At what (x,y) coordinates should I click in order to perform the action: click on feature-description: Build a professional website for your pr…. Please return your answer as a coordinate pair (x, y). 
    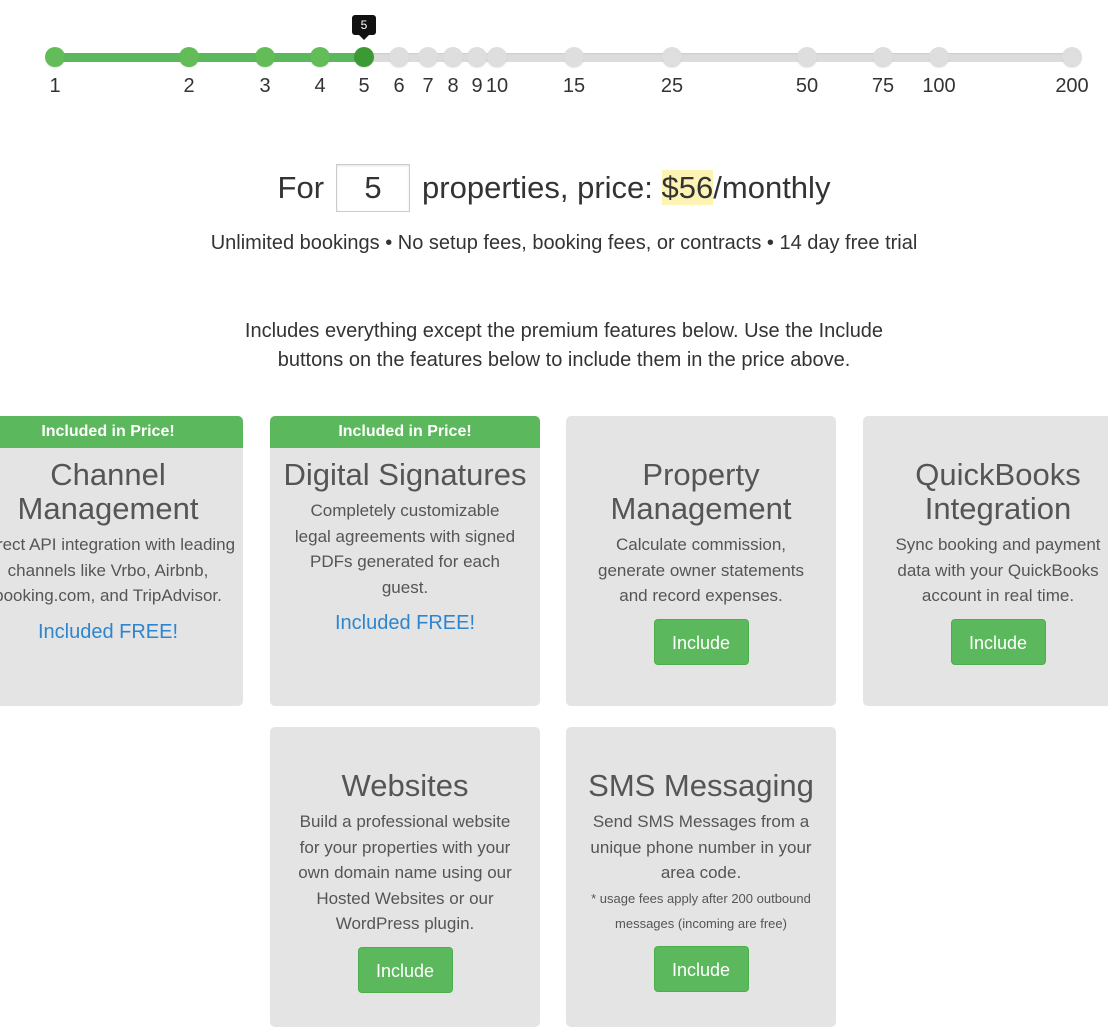
    Looking at the image, I should click on (405, 872).